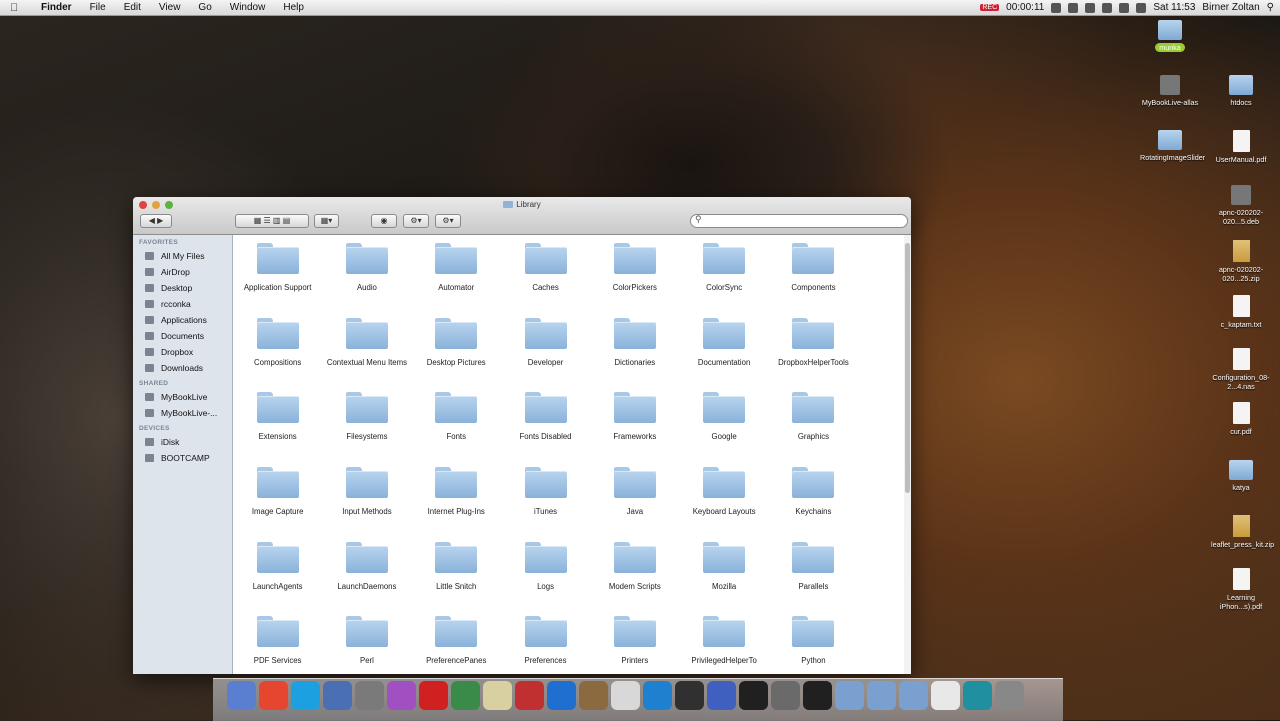 This screenshot has width=1280, height=721. Describe the element at coordinates (723, 644) in the screenshot. I see `folder-item: PrivilegedHelperTo` at that location.